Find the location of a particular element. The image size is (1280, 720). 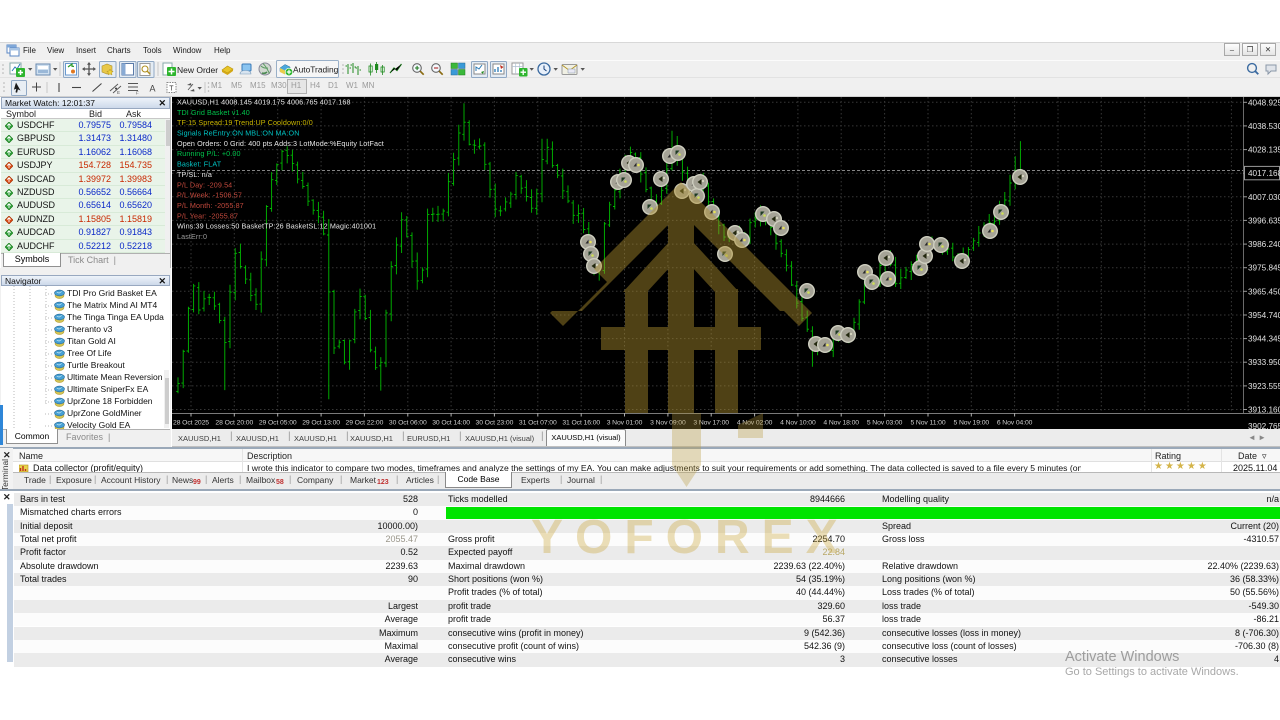

svg-text: 4038.530 is located at coordinates (1264, 126).